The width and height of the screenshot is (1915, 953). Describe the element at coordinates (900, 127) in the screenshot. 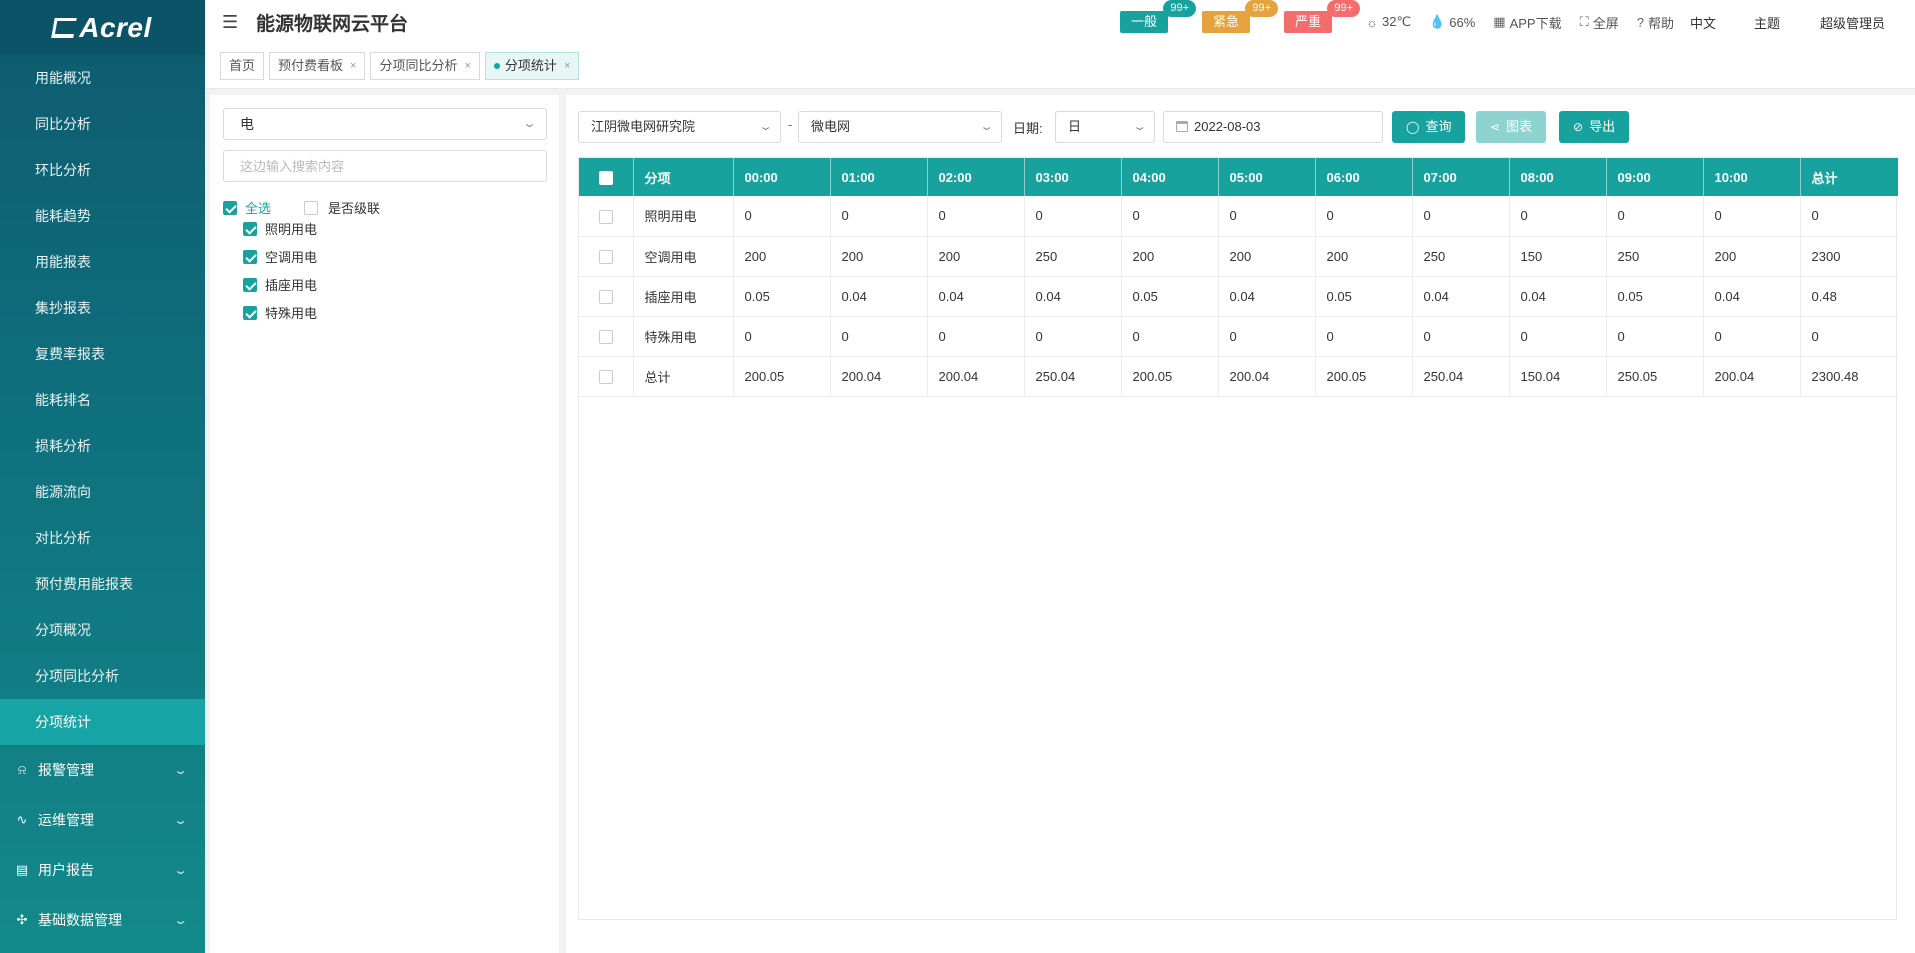

I see `network-select: 微电网 ⌄` at that location.